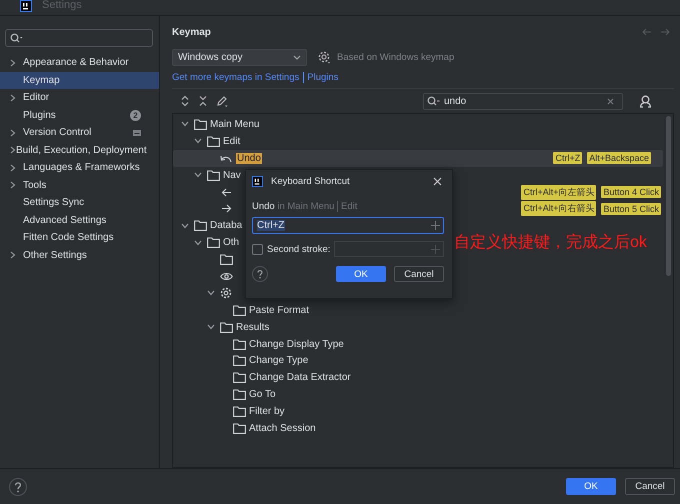  I want to click on sidebar-label: Fitten Code Settings, so click(68, 238).